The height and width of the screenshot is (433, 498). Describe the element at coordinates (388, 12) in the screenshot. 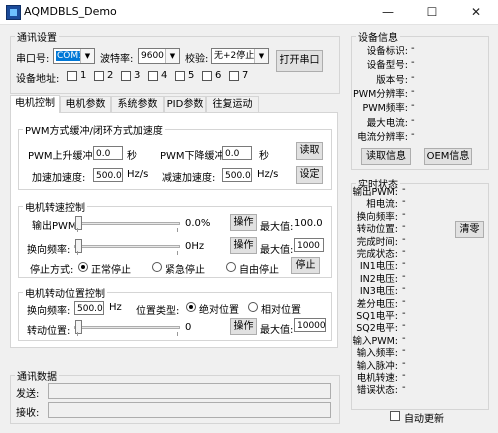

I see `minimize-button: —` at that location.